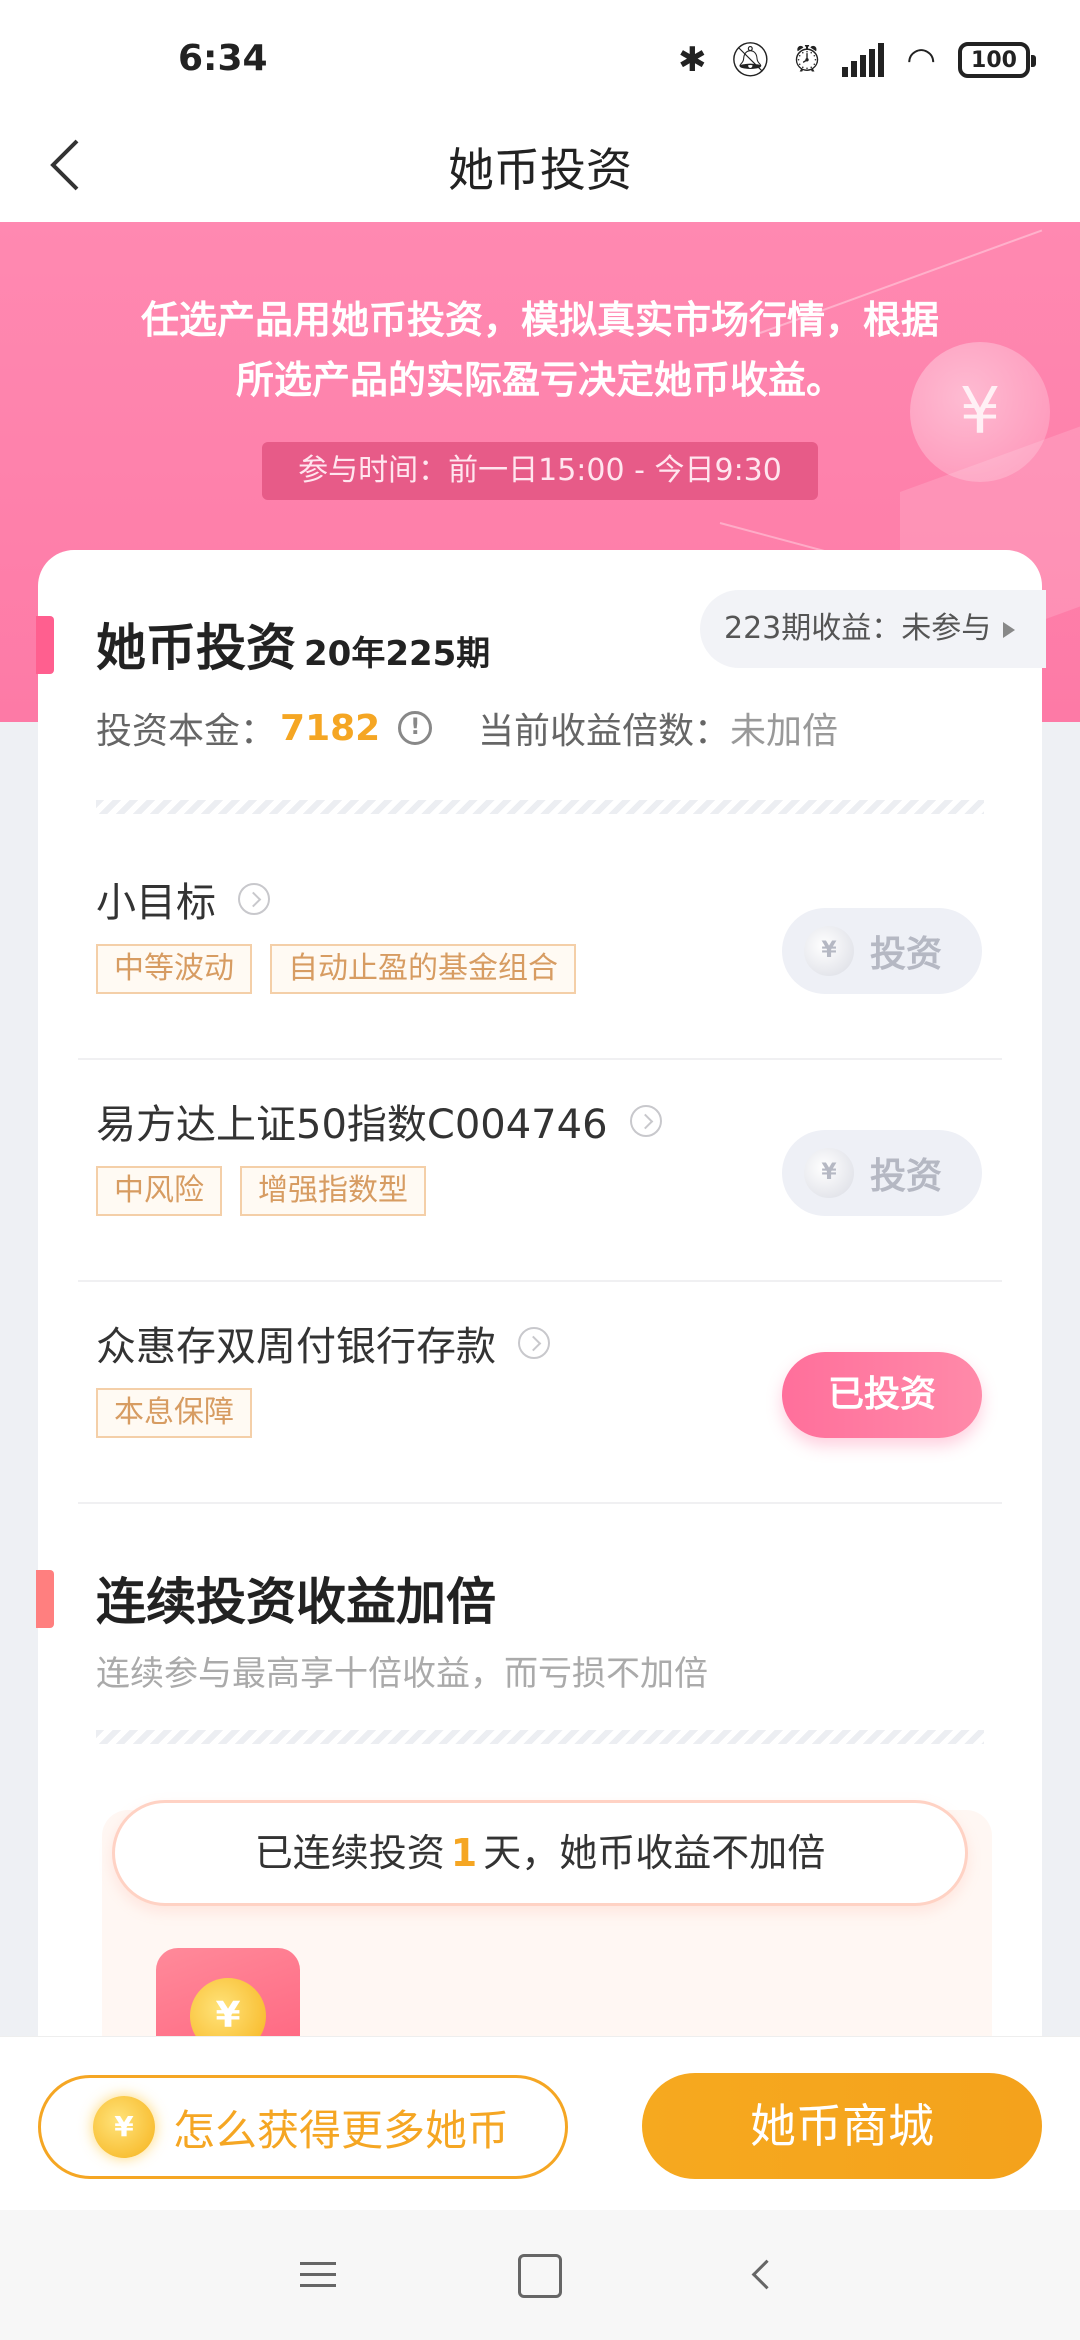  What do you see at coordinates (415, 728) in the screenshot?
I see `info-icon: !` at bounding box center [415, 728].